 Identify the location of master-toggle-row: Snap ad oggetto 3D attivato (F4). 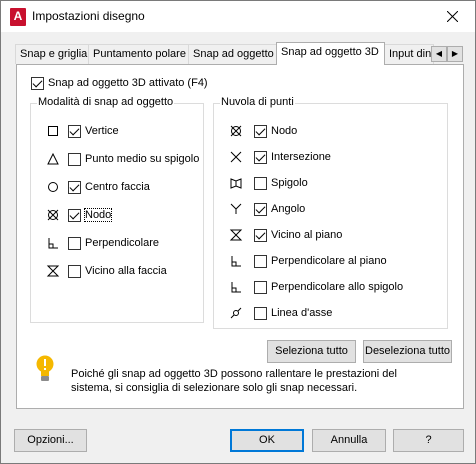
(119, 83).